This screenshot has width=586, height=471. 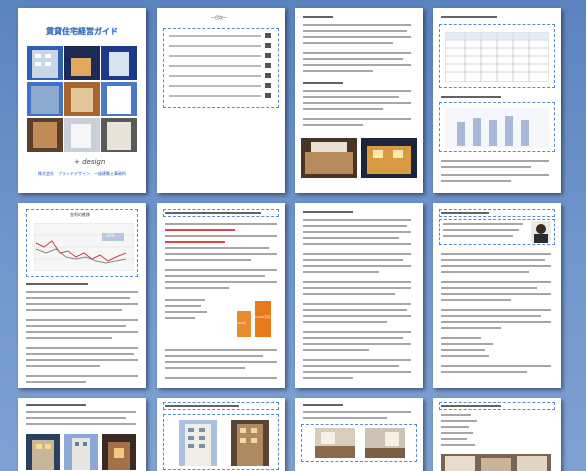 What do you see at coordinates (497, 295) in the screenshot?
I see `page-8-profile` at bounding box center [497, 295].